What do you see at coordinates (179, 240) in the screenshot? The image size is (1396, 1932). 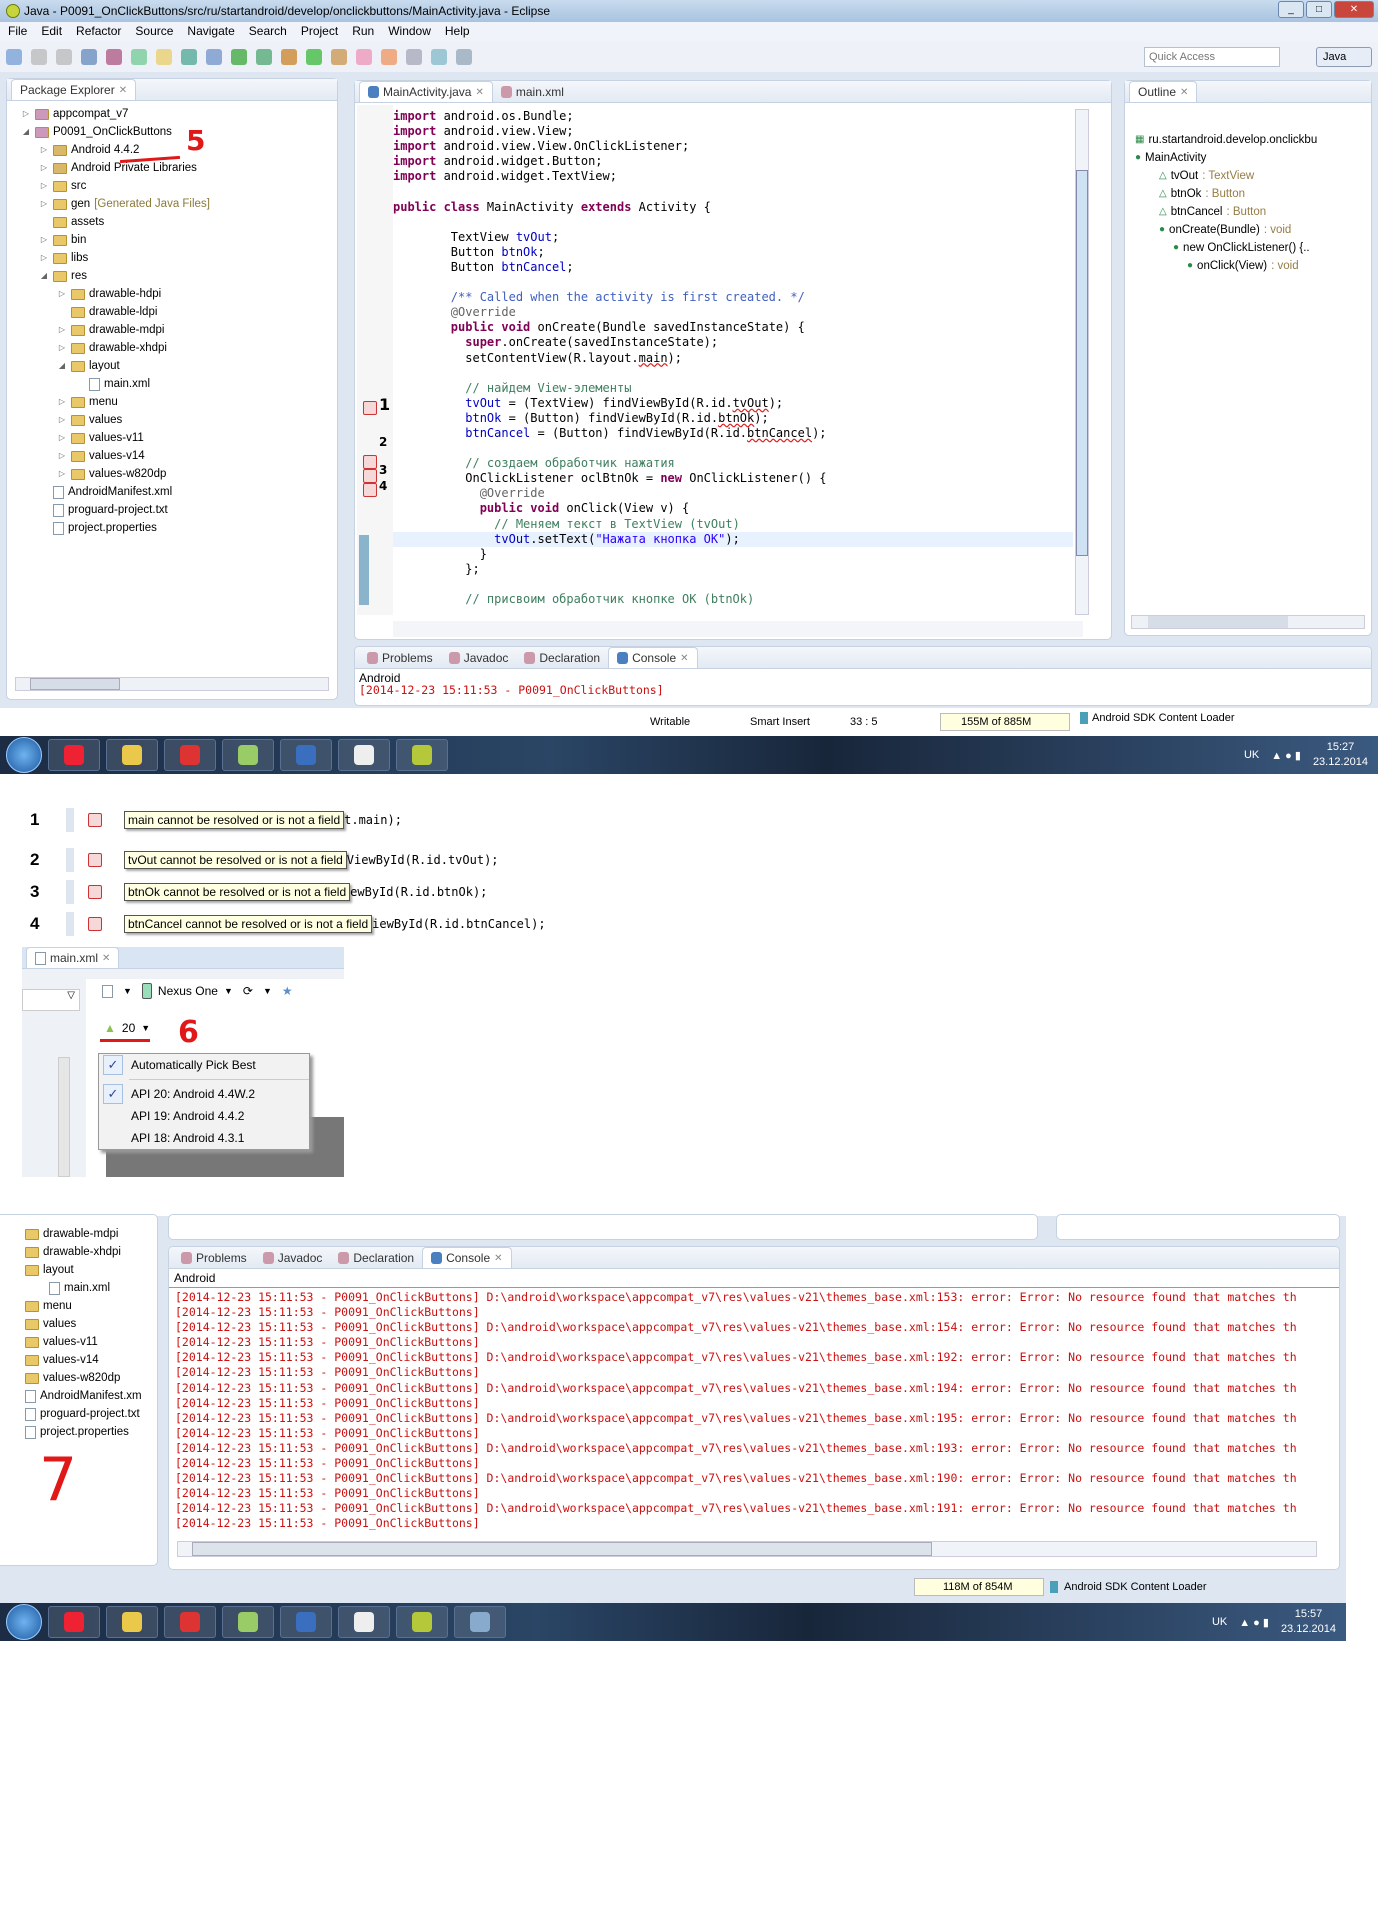 I see `tree-item: ▷ bin` at bounding box center [179, 240].